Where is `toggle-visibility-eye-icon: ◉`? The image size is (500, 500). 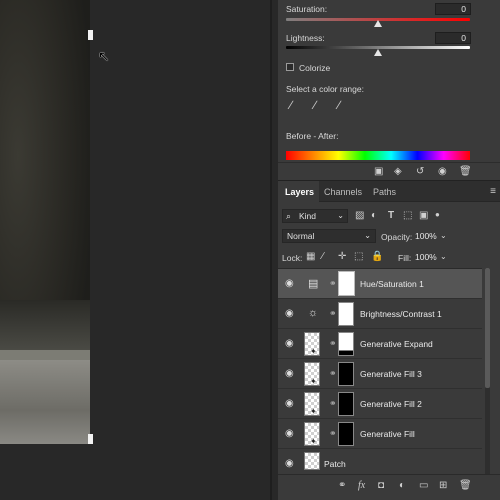 toggle-visibility-eye-icon: ◉ is located at coordinates (442, 171).